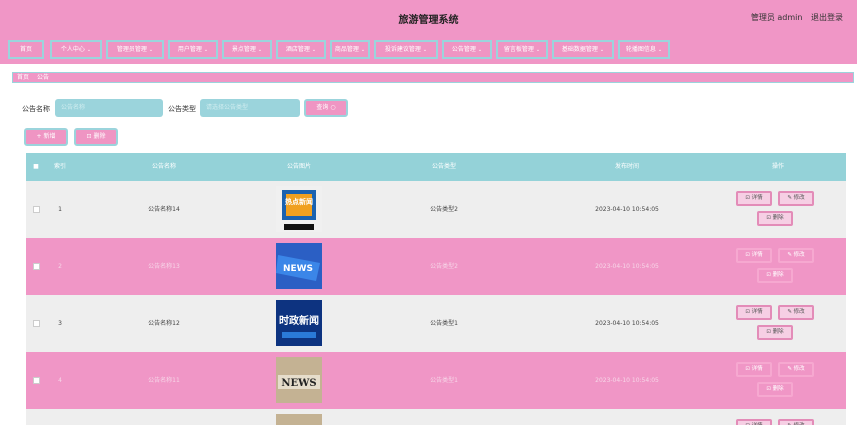  Describe the element at coordinates (436, 417) in the screenshot. I see `table-row: ⊡ 详情 ✎ 修改` at that location.